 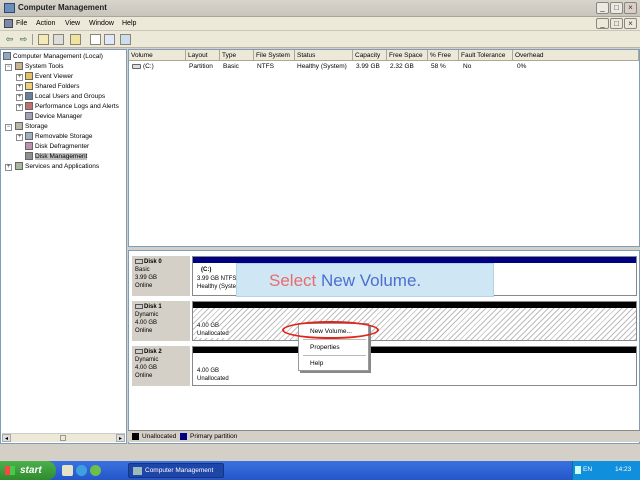 I want to click on disk-management-icon, so click(x=29, y=156).